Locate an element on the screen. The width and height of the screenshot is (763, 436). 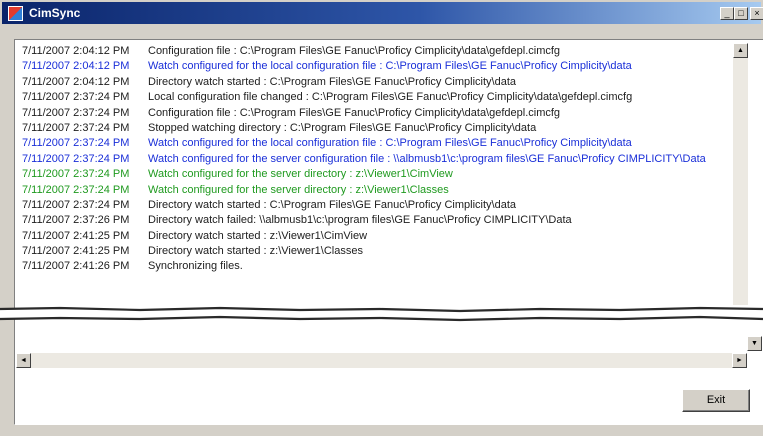
scroll-left-button: ◄ is located at coordinates (23, 360).